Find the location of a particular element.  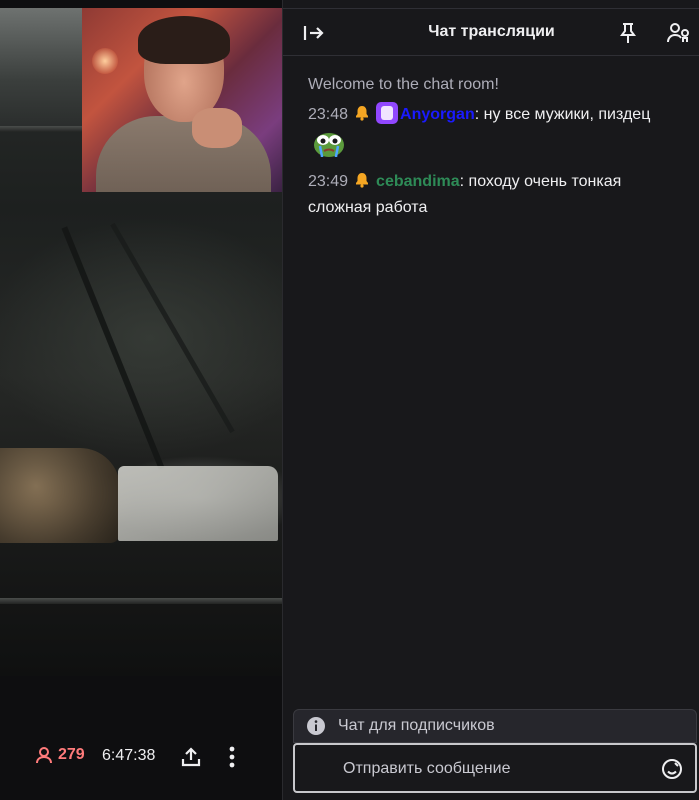

message-time: 23:49 is located at coordinates (328, 181).